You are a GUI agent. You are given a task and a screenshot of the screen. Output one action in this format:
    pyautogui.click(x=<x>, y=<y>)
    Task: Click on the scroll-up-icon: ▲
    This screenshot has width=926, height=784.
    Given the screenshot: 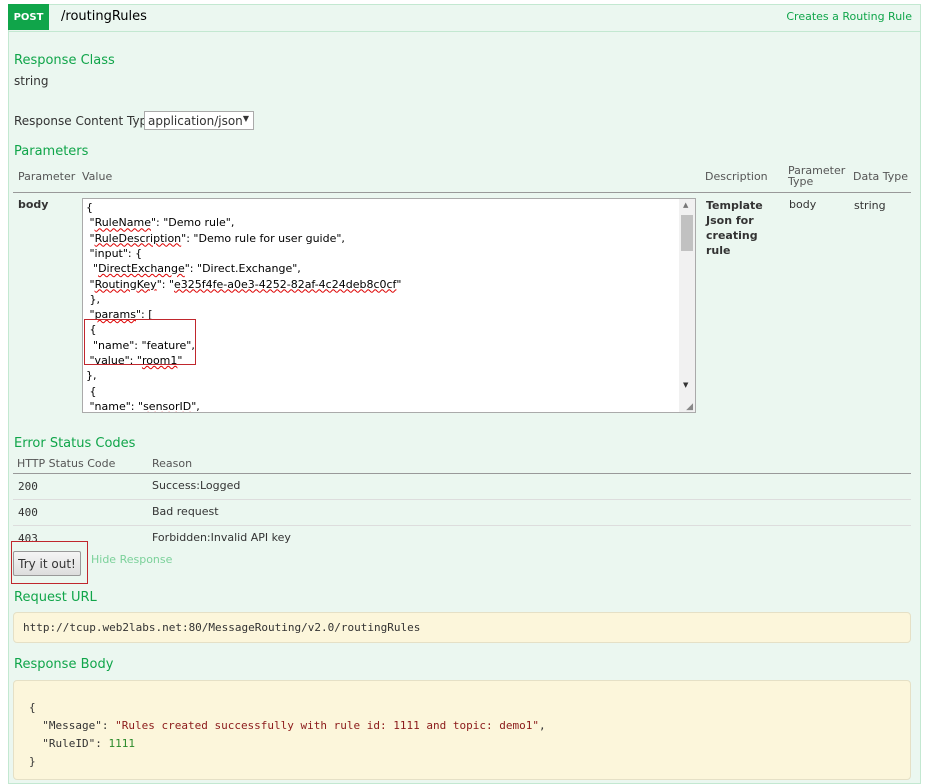 What is the action you would take?
    pyautogui.click(x=685, y=205)
    